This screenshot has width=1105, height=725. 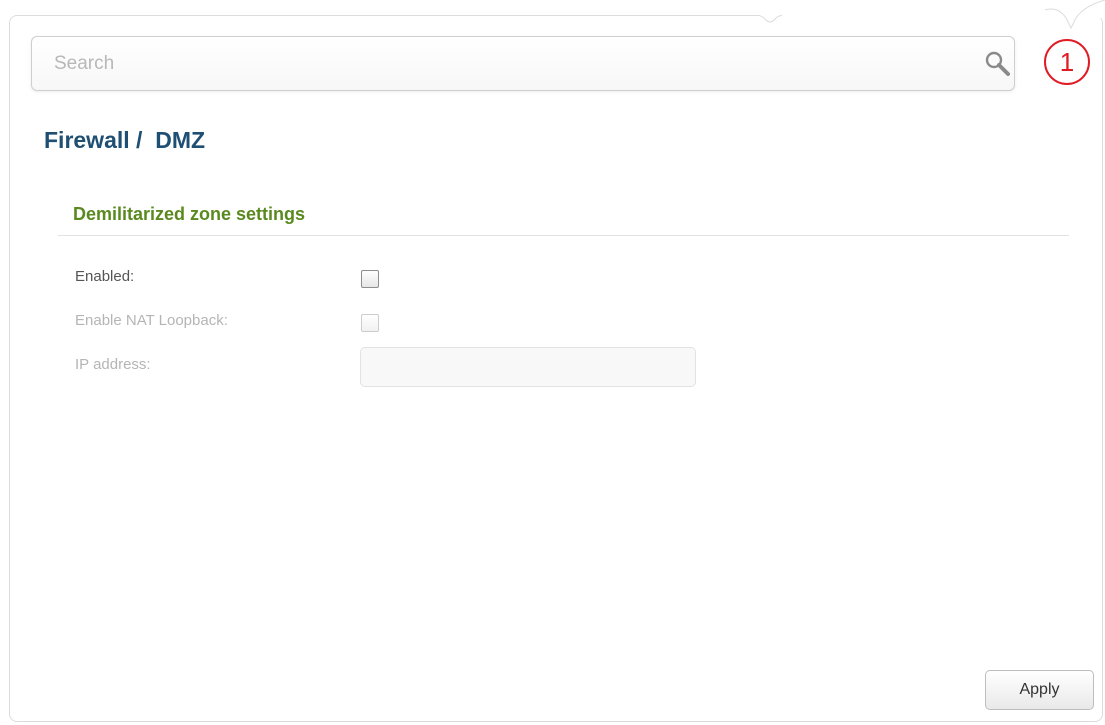 I want to click on nat-loopback-label: Enable NAT Loopback:, so click(x=151, y=320).